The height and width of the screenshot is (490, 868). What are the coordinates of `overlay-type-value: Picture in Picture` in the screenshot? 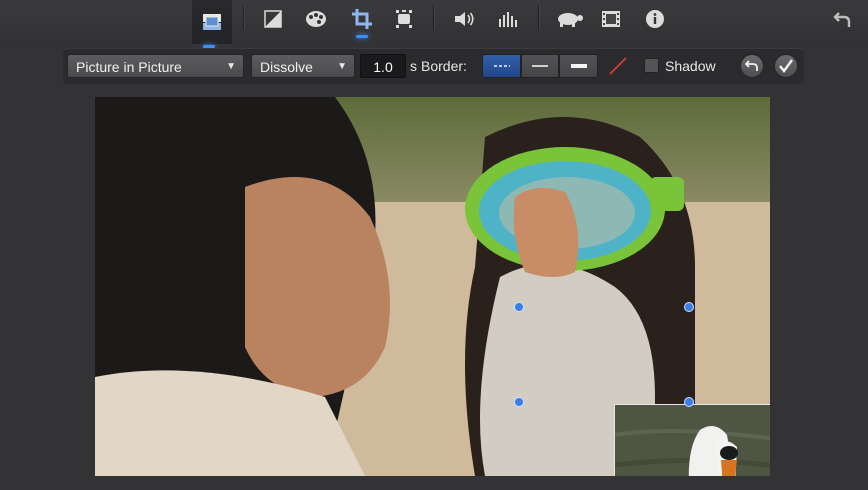 It's located at (129, 67).